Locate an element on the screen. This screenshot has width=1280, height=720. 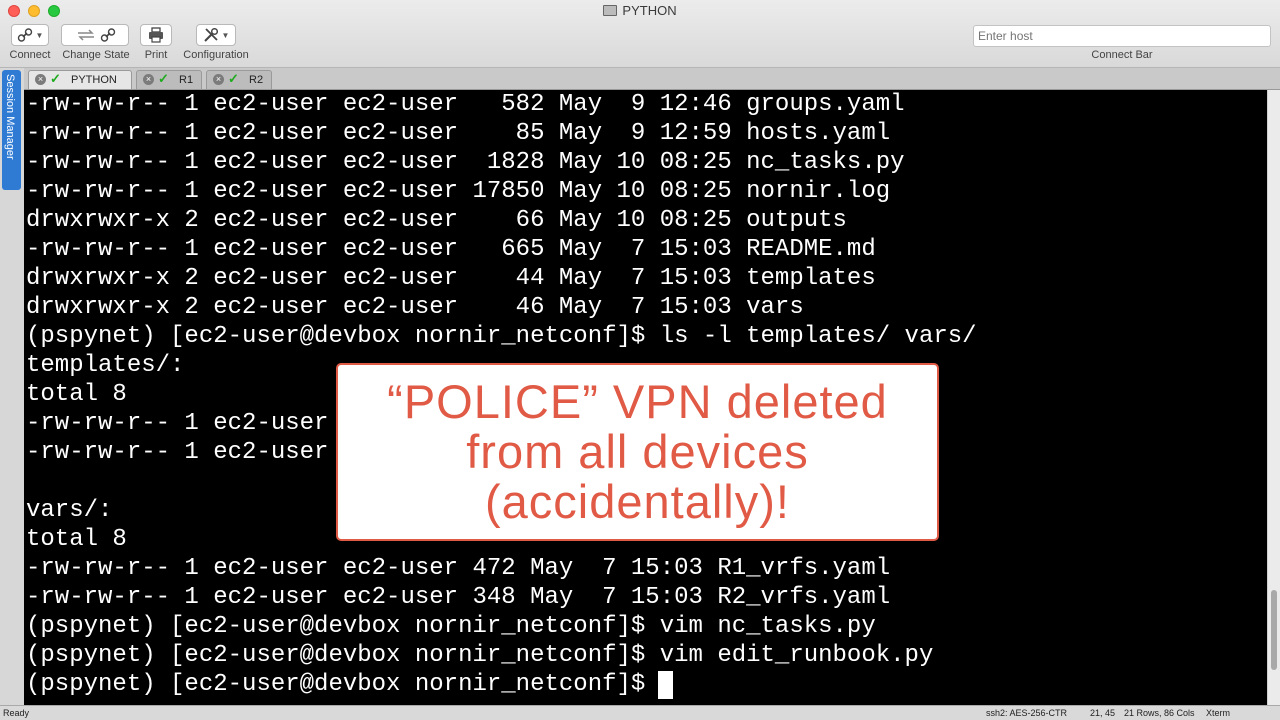
session-tab-bar: × ✓ PYTHON × ✓ R1 × ✓ R2 is located at coordinates (640, 79).